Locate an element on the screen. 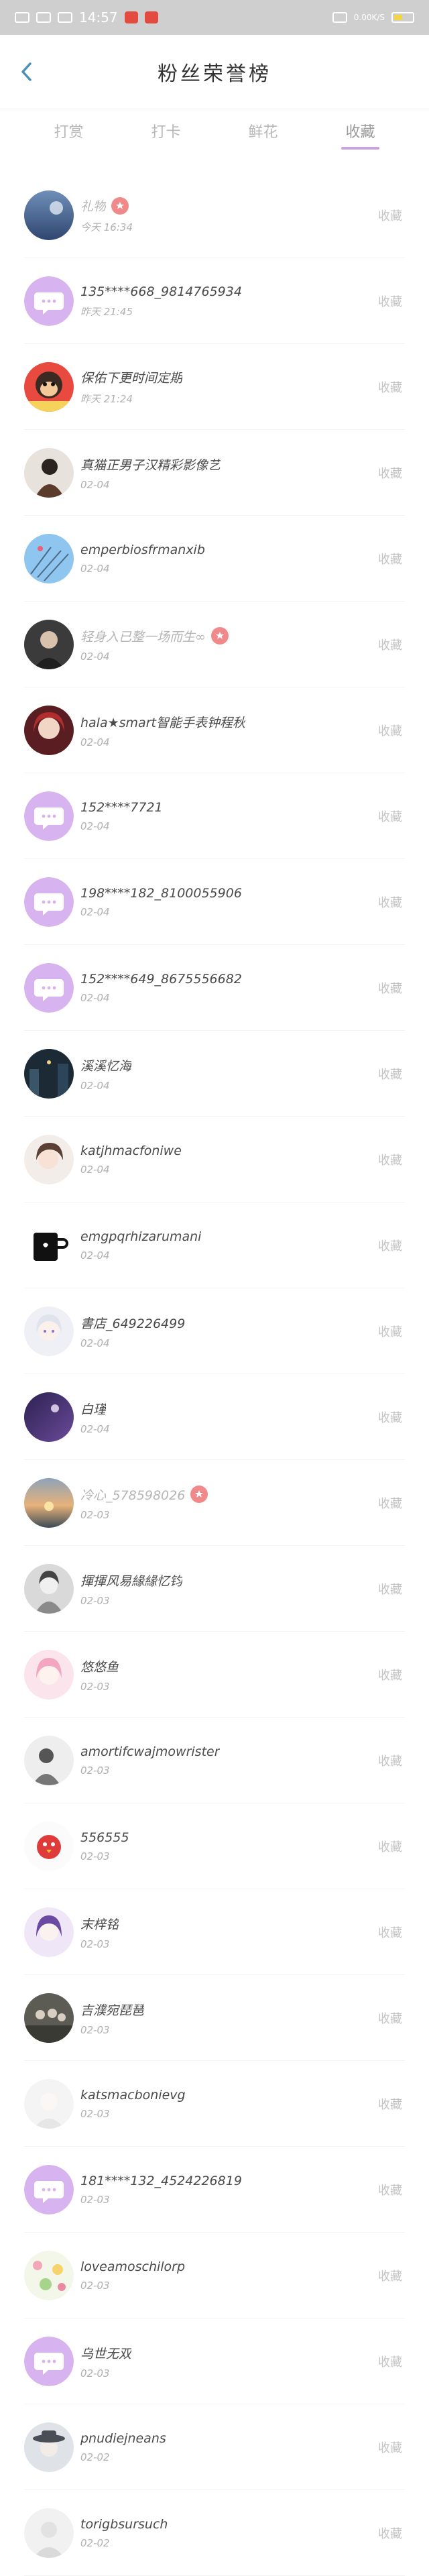 This screenshot has width=429, height=2576. fan-row: 吉濮宛琵琶 02-03 收藏 is located at coordinates (214, 2018).